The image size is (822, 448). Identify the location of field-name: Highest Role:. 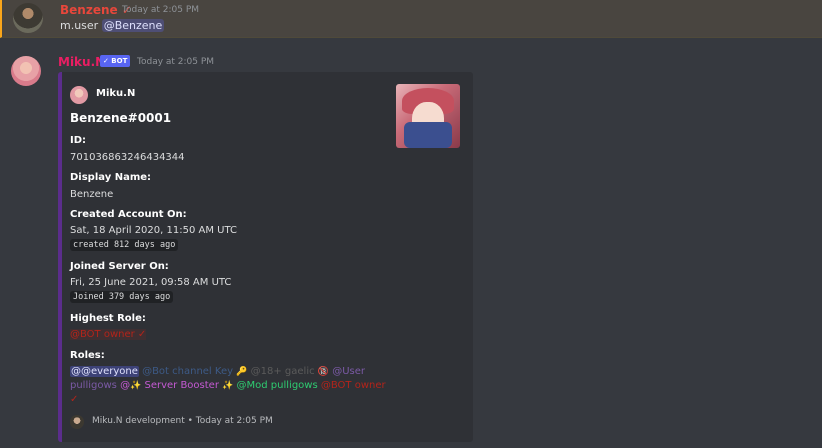
(108, 318).